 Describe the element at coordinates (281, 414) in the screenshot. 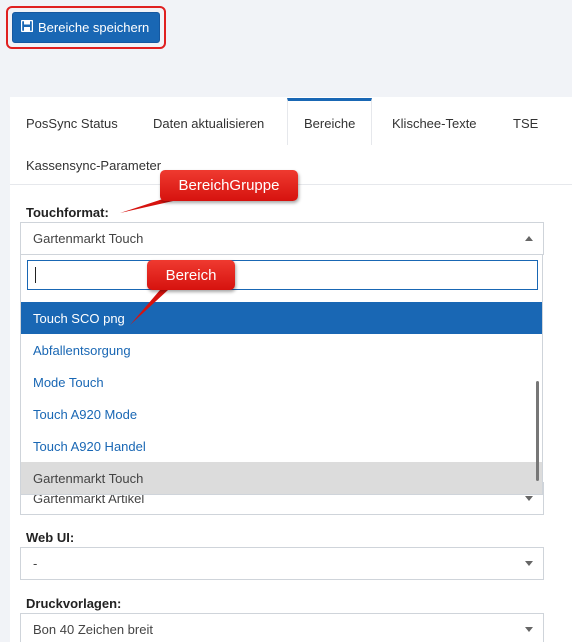

I see `dropdown-option: Touch A920 Mode` at that location.